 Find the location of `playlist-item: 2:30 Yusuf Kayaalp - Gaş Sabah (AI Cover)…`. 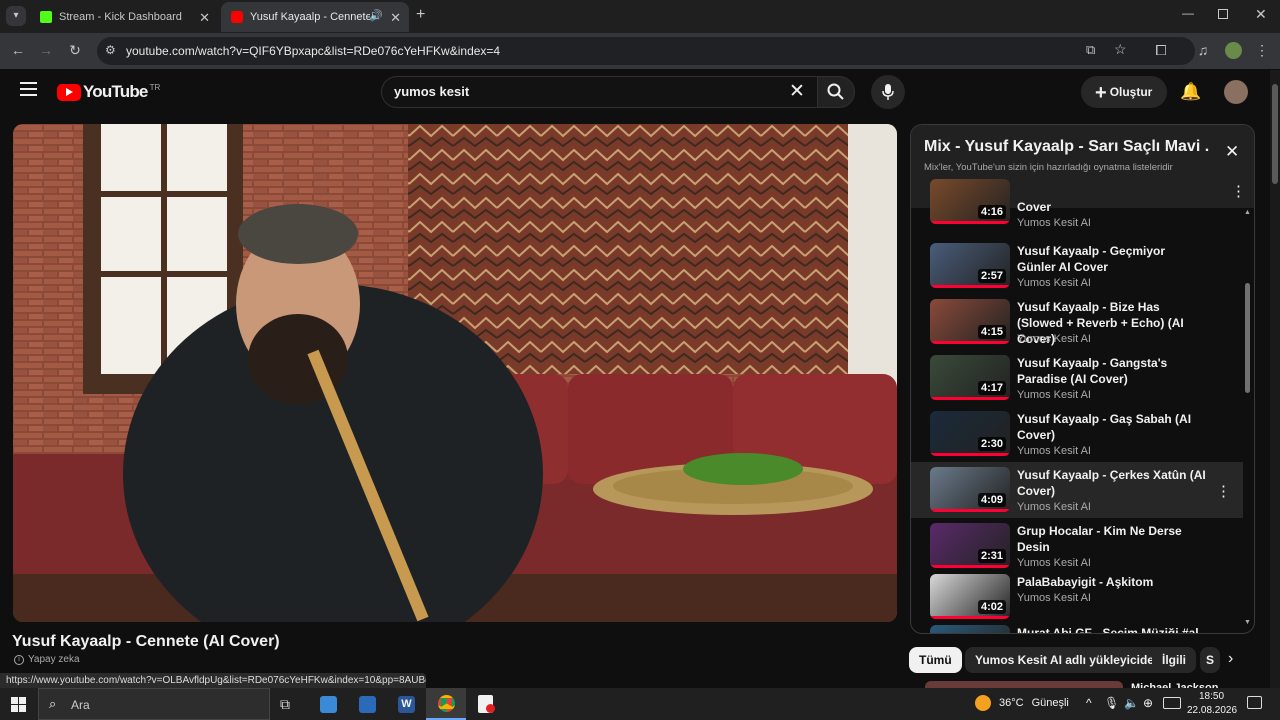

playlist-item: 2:30 Yusuf Kayaalp - Gaş Sabah (AI Cover)… is located at coordinates (1077, 439).